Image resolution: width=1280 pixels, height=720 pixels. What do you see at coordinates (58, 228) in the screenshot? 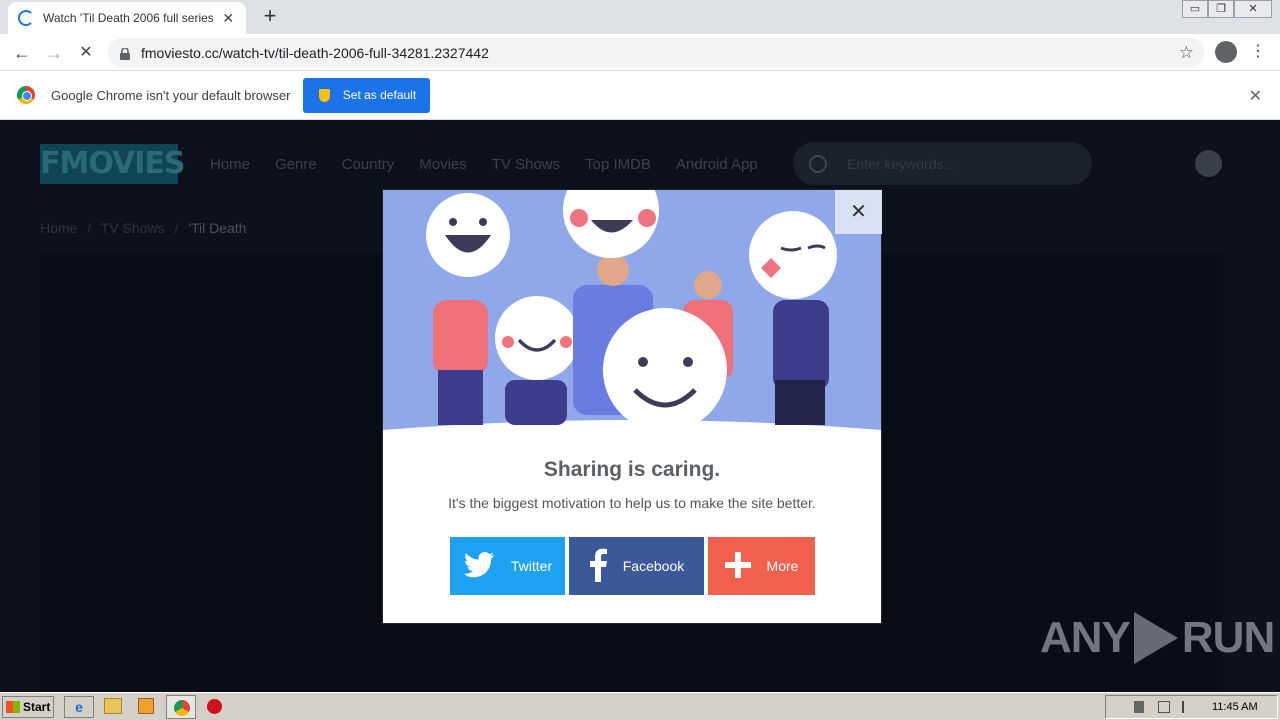
I see `crumb-home: Home` at bounding box center [58, 228].